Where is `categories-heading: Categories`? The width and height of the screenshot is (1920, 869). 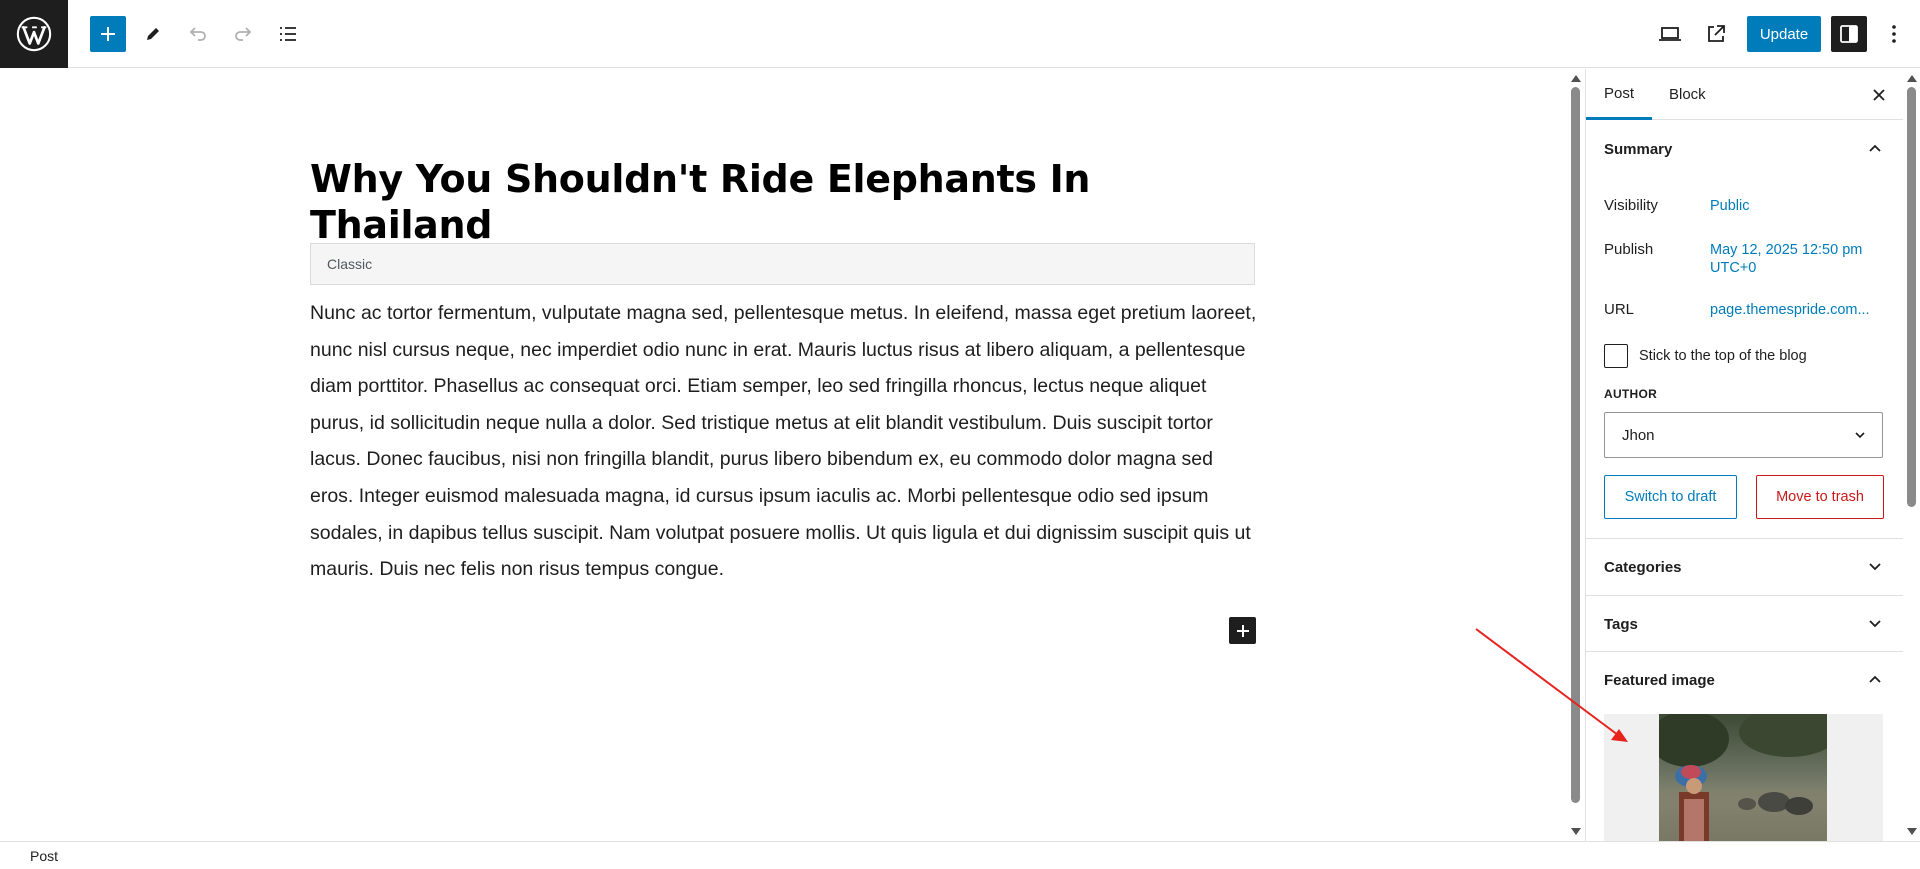
categories-heading: Categories is located at coordinates (1643, 567).